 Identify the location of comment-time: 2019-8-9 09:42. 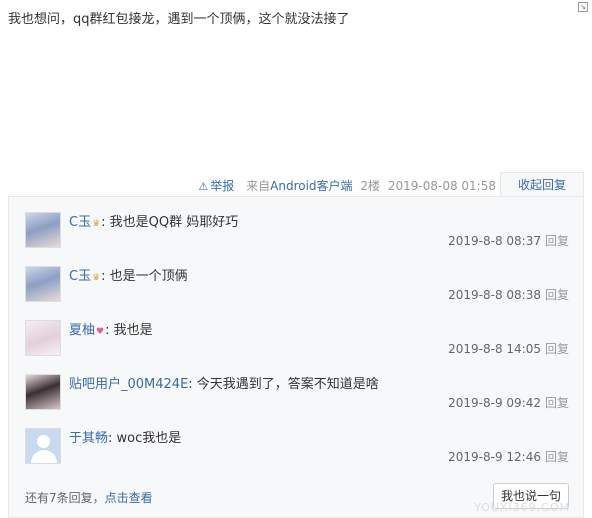
(494, 403).